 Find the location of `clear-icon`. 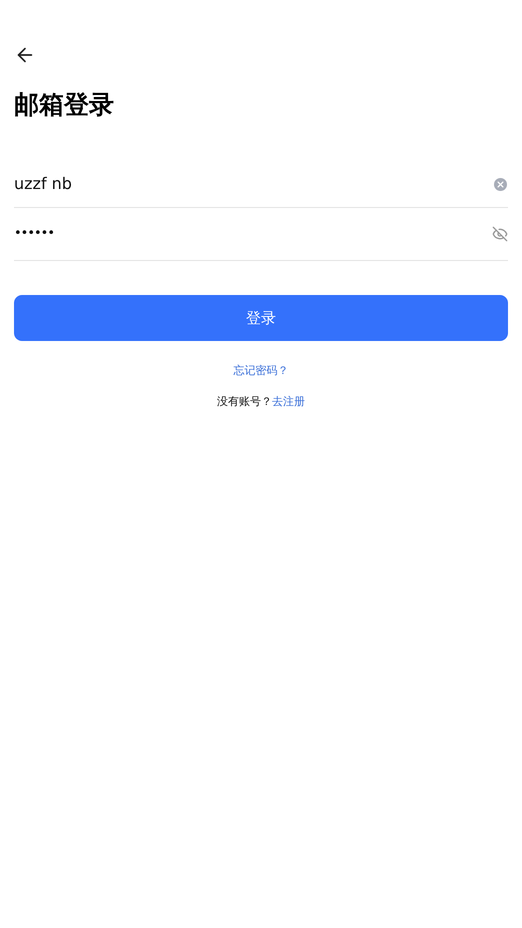

clear-icon is located at coordinates (500, 184).